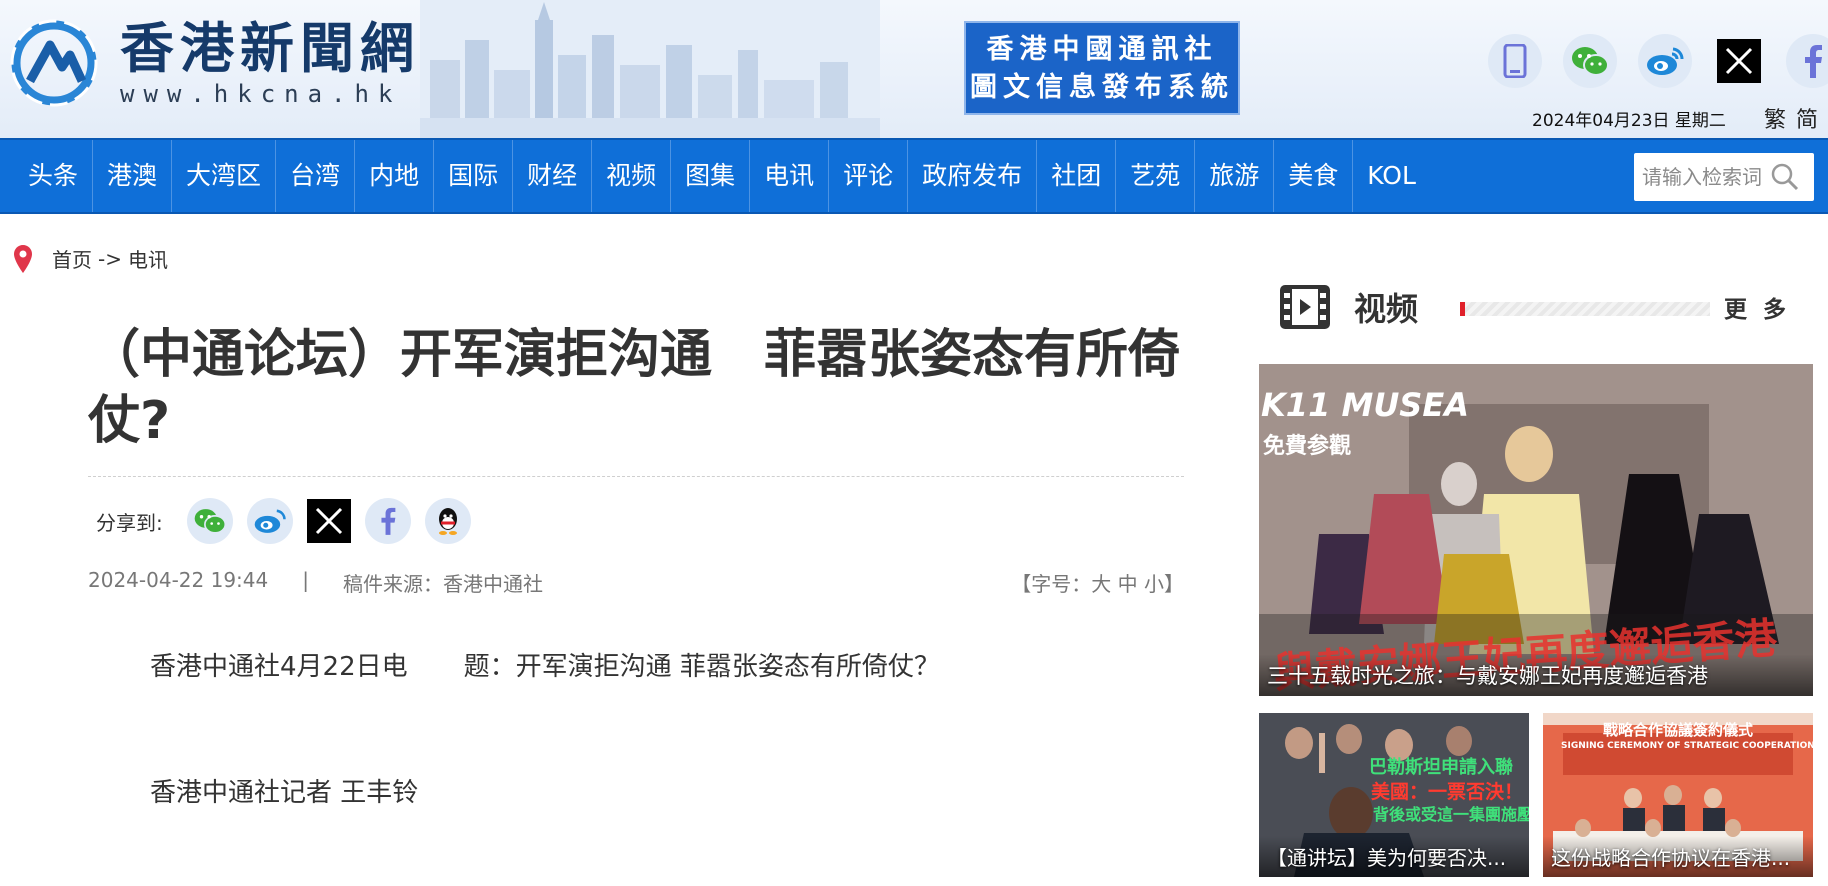 The image size is (1828, 886). What do you see at coordinates (634, 388) in the screenshot?
I see `article-title: （中通论坛）开军演拒沟通 菲嚣张姿态有所倚仗?` at bounding box center [634, 388].